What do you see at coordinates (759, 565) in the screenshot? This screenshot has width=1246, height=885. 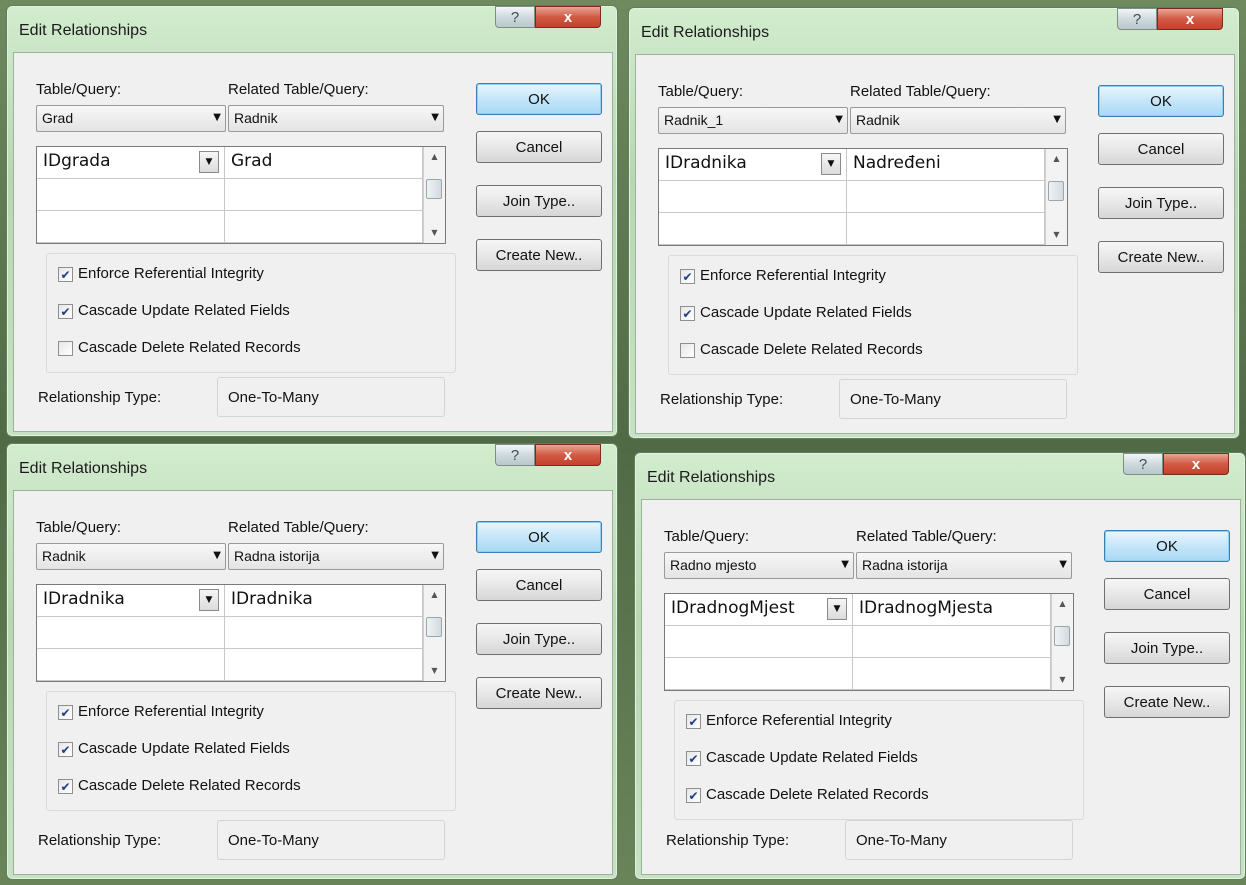 I see `table-query-select: Radno mjesto ▼` at bounding box center [759, 565].